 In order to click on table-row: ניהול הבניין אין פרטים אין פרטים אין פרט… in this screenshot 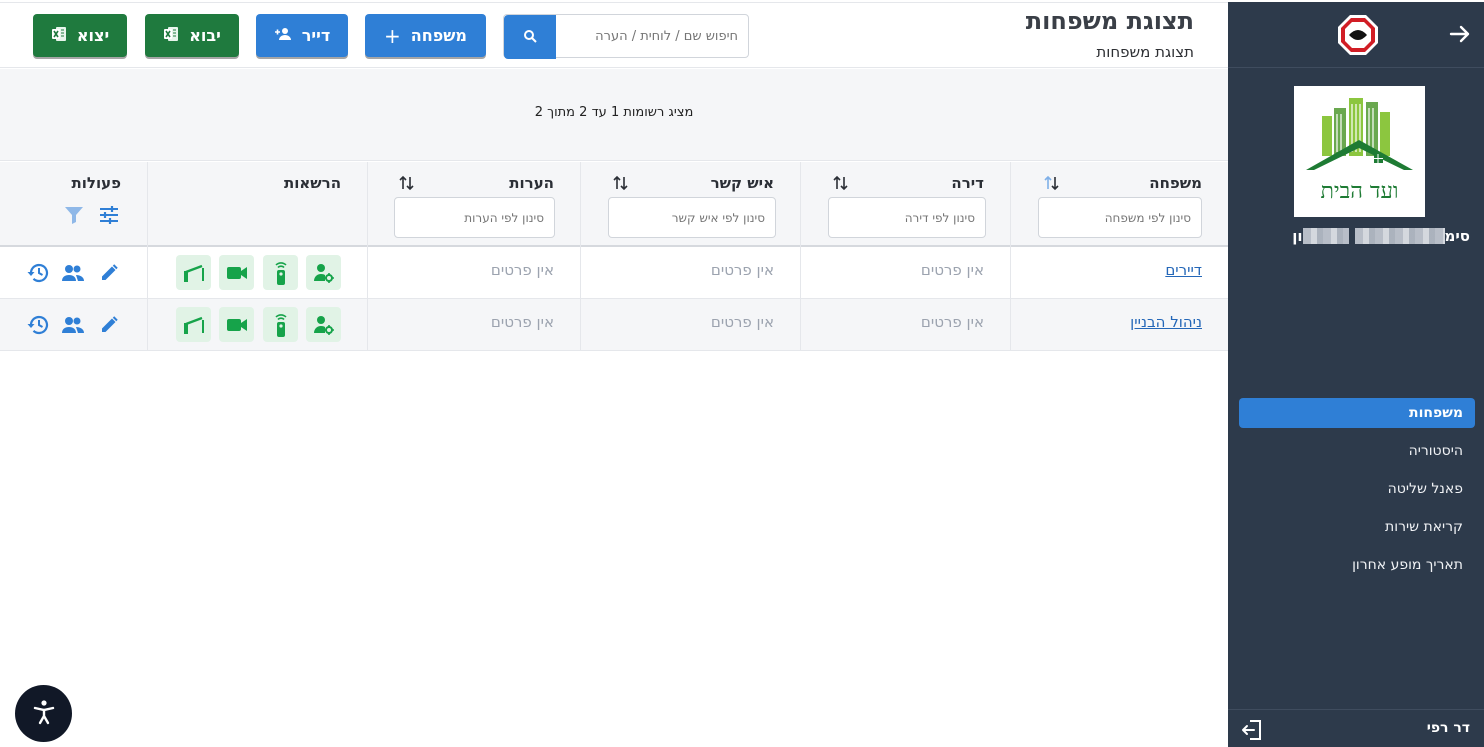, I will do `click(614, 325)`.